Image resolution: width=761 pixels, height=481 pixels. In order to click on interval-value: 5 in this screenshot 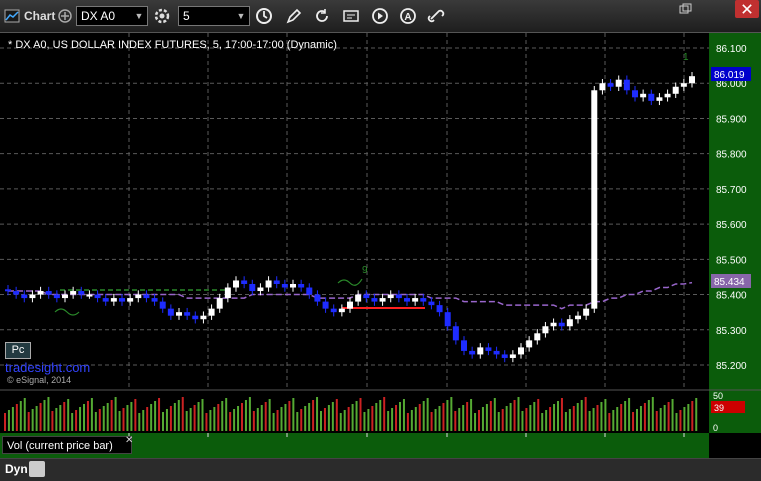, I will do `click(186, 16)`.